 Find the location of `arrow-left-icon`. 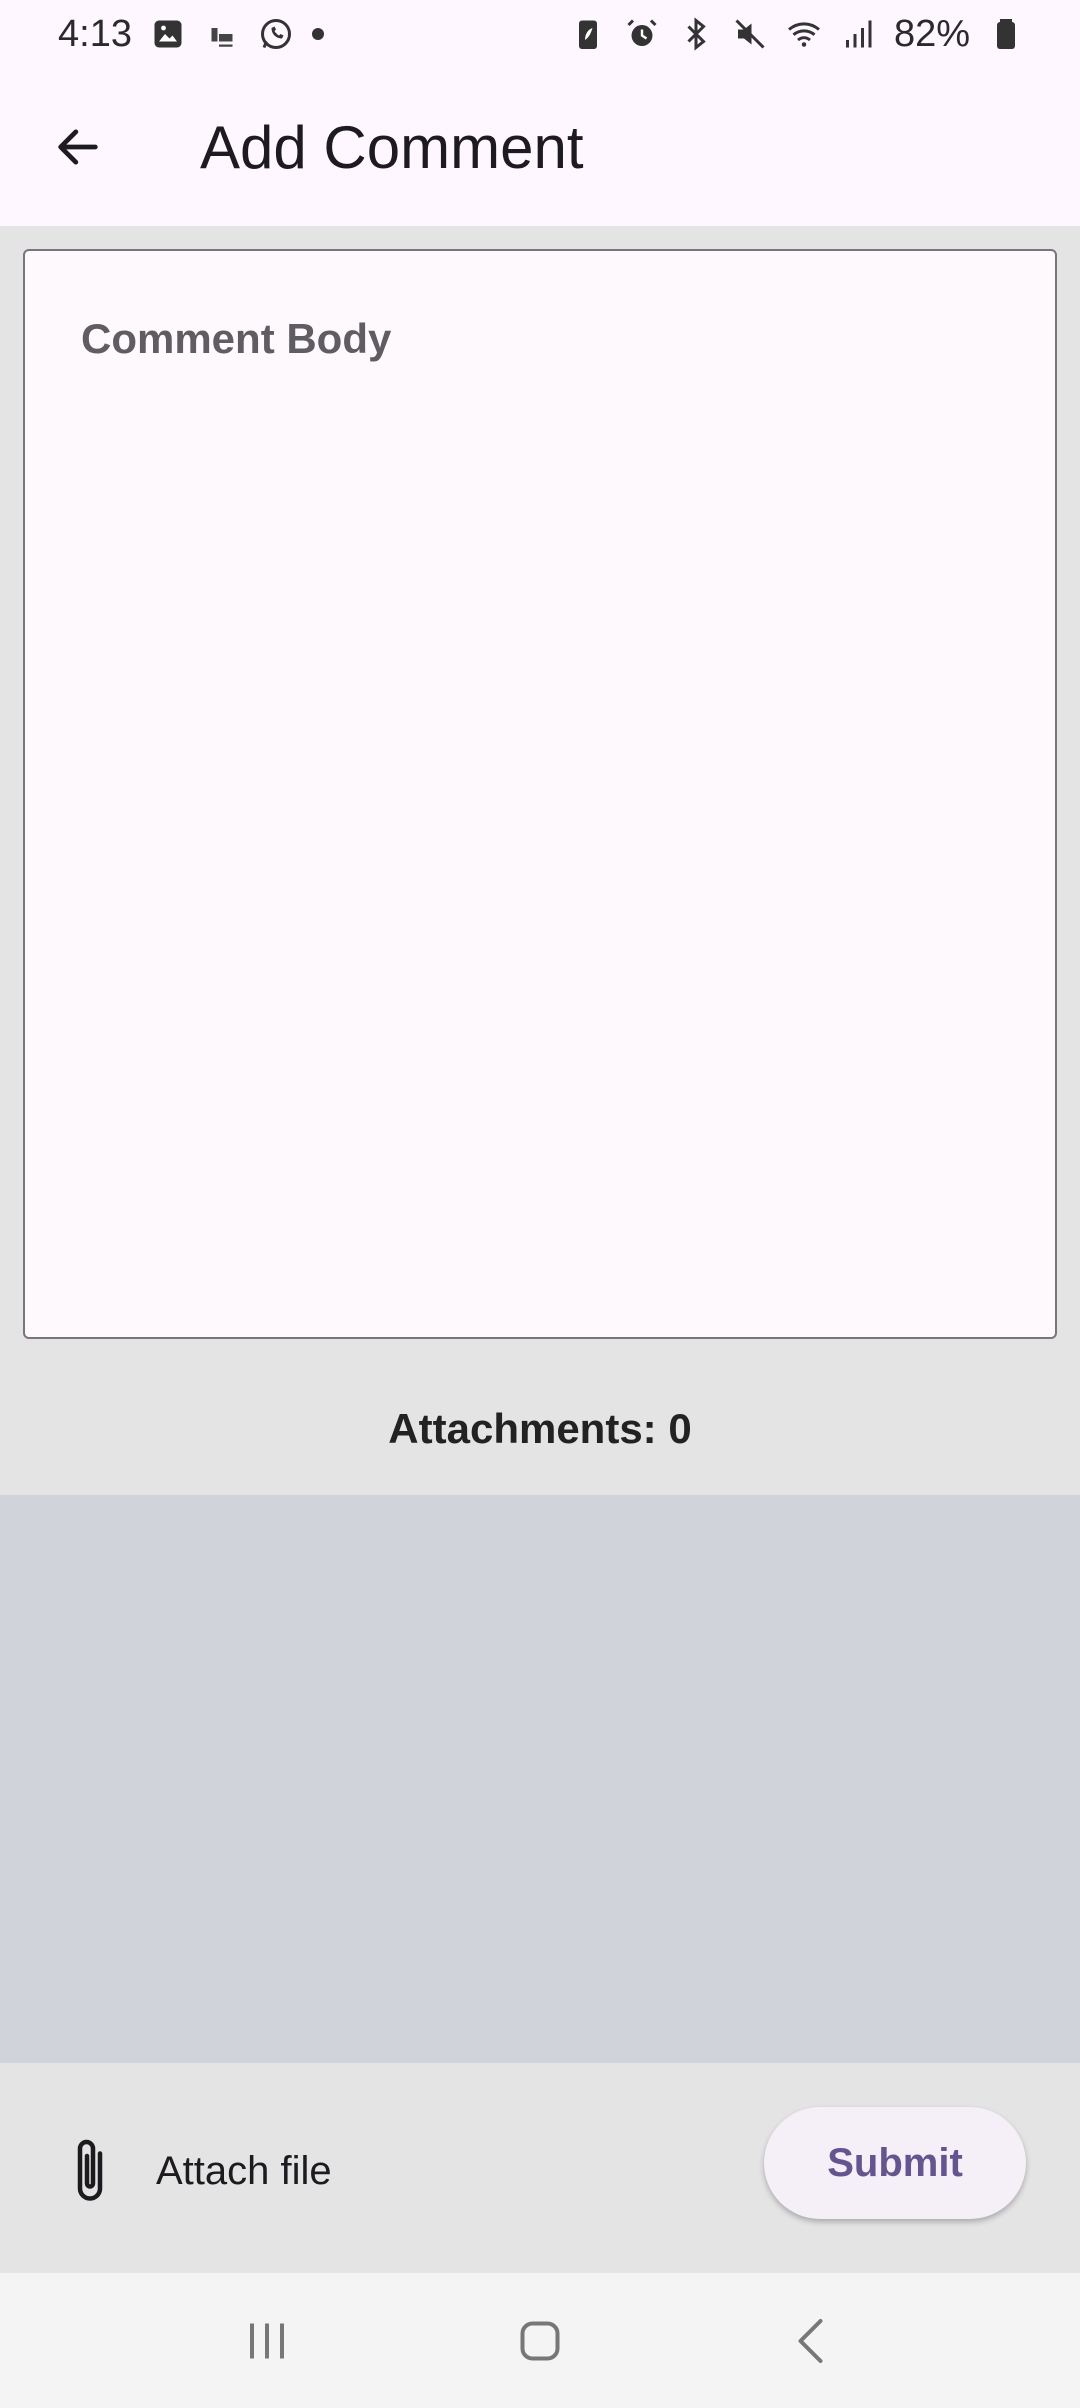

arrow-left-icon is located at coordinates (78, 147).